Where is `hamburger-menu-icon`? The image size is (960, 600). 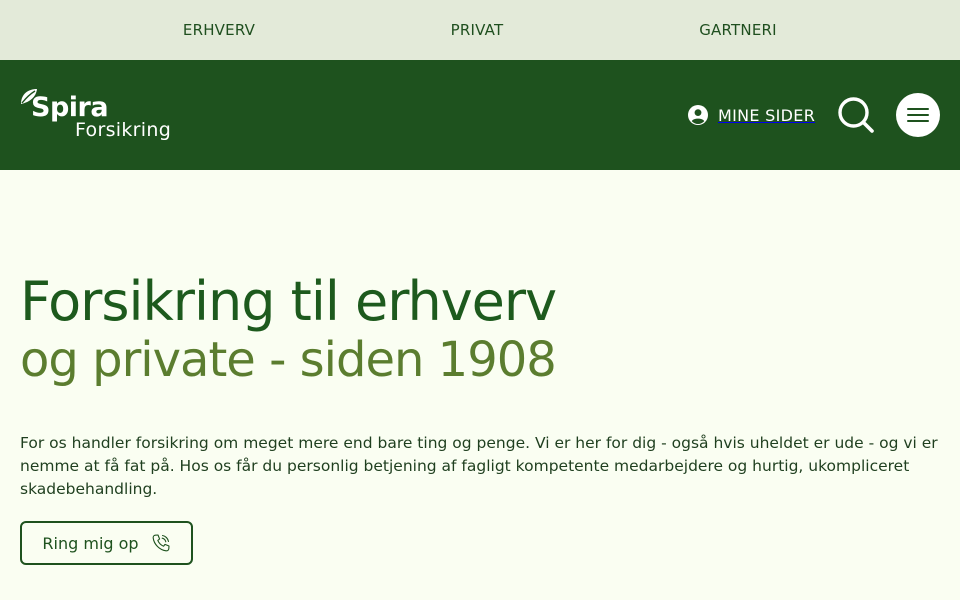 hamburger-menu-icon is located at coordinates (918, 109).